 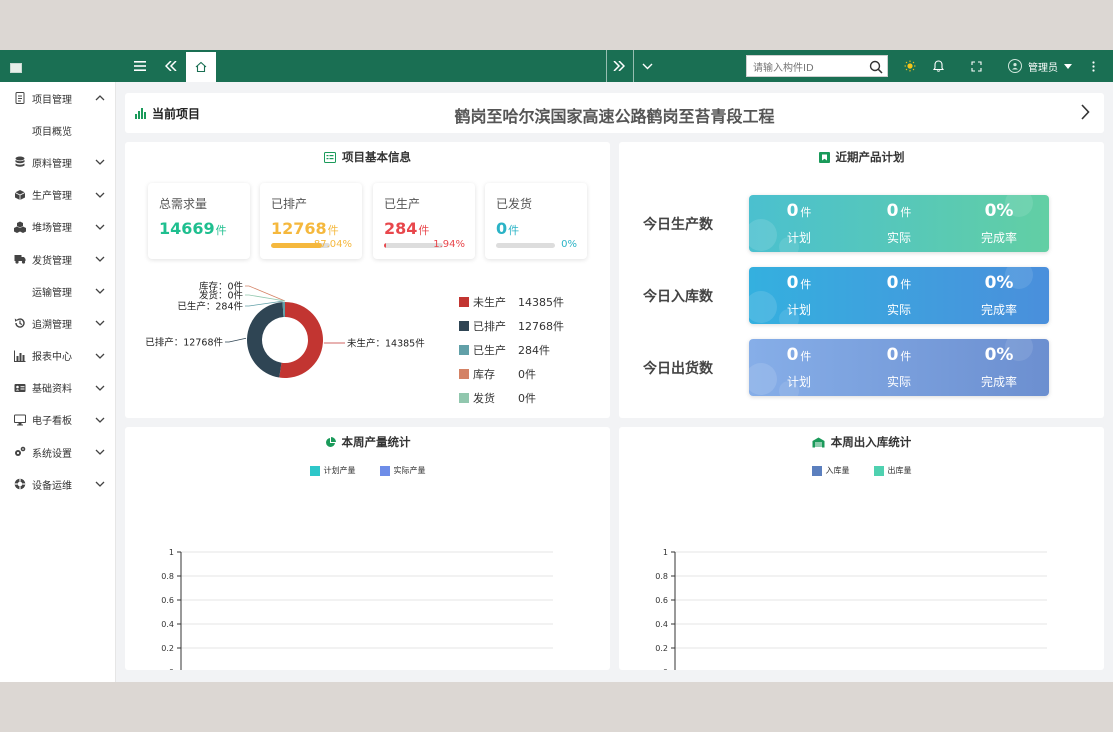 What do you see at coordinates (57, 162) in the screenshot?
I see `sidebar-item: 原料管理` at bounding box center [57, 162].